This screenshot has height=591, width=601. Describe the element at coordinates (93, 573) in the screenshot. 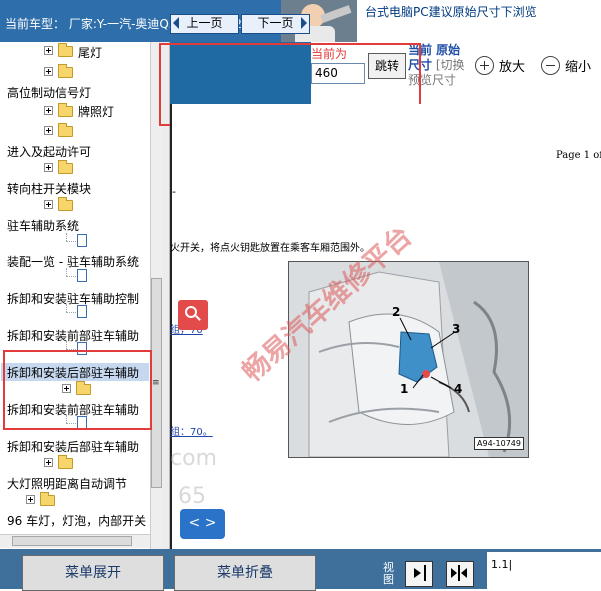

I see `menu-expand-button: 菜单展开` at that location.